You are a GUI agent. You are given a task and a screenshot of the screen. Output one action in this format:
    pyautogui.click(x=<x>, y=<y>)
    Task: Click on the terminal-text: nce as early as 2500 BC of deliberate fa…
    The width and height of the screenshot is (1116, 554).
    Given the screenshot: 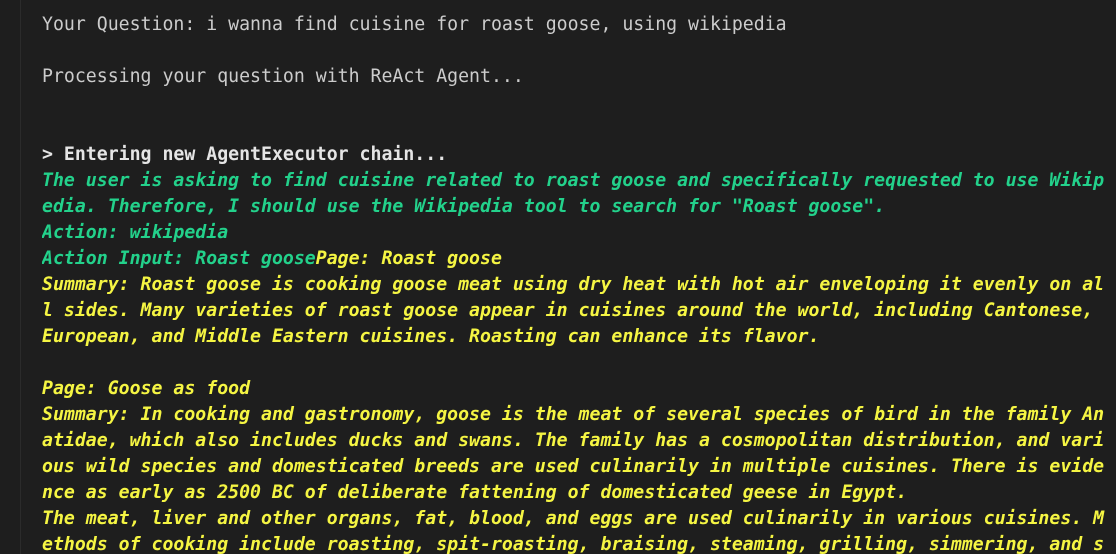 What is the action you would take?
    pyautogui.click(x=475, y=492)
    